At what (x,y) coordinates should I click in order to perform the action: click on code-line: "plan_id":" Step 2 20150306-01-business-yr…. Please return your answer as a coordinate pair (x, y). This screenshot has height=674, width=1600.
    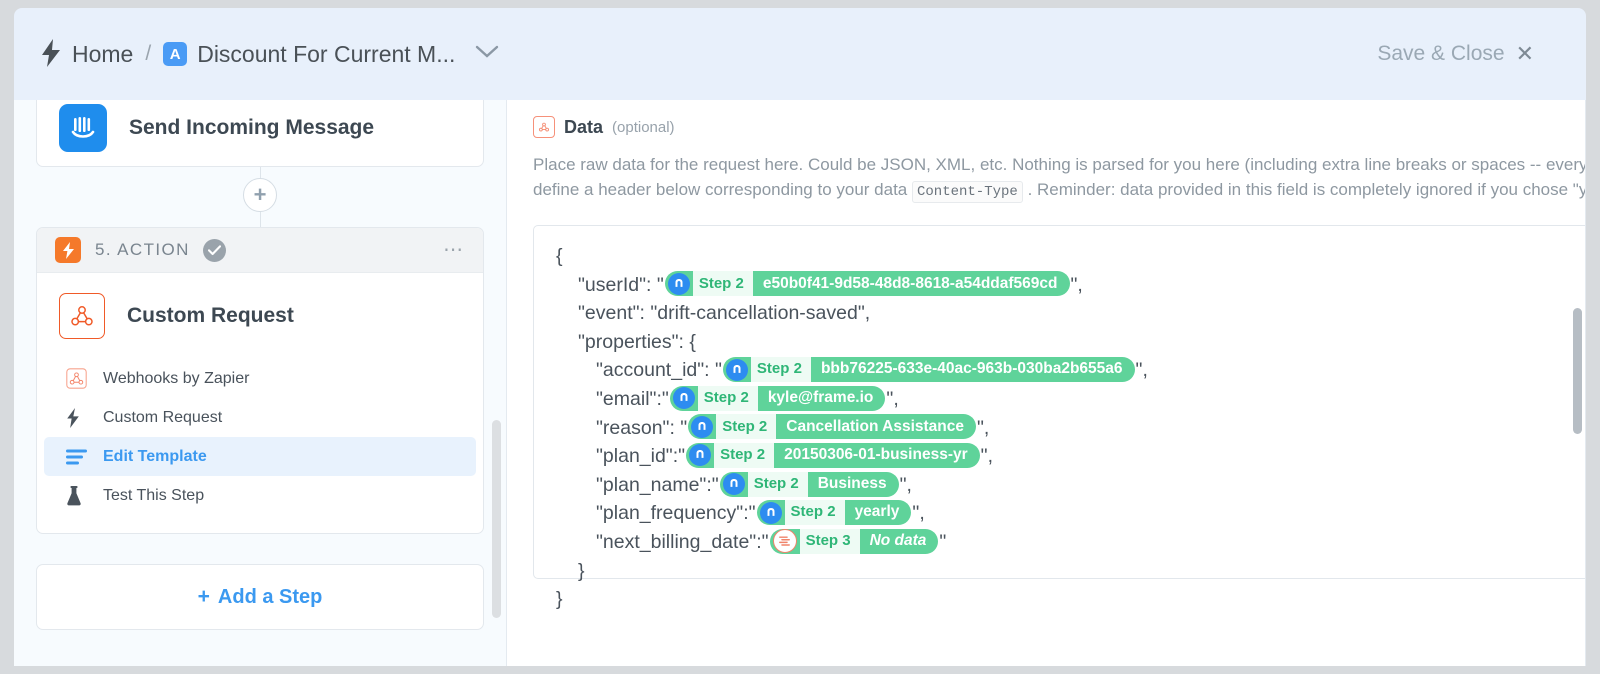
    Looking at the image, I should click on (1071, 456).